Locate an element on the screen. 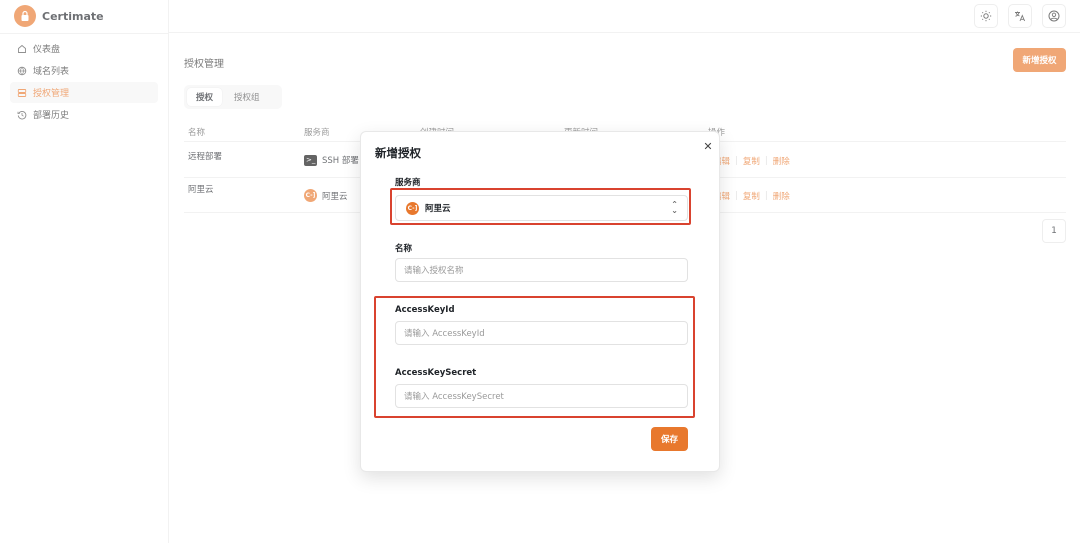 This screenshot has width=1080, height=543. provider-label: 服务商 is located at coordinates (408, 183).